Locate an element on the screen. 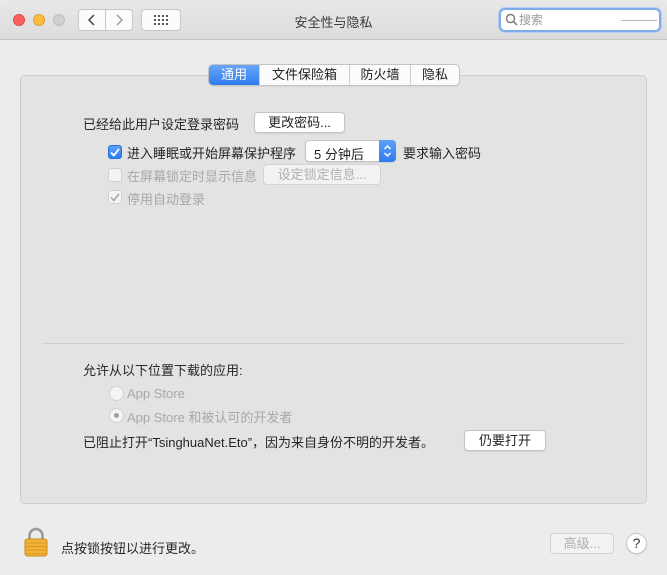 The height and width of the screenshot is (575, 667). tab-general: 通用 is located at coordinates (234, 75).